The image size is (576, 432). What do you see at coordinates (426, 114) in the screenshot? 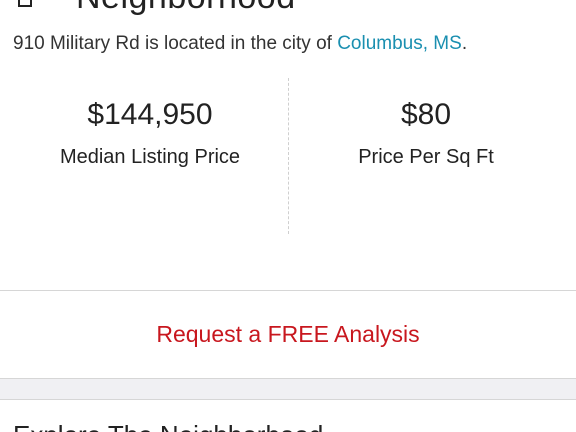
I see `price-per-sqft-value: $80` at bounding box center [426, 114].